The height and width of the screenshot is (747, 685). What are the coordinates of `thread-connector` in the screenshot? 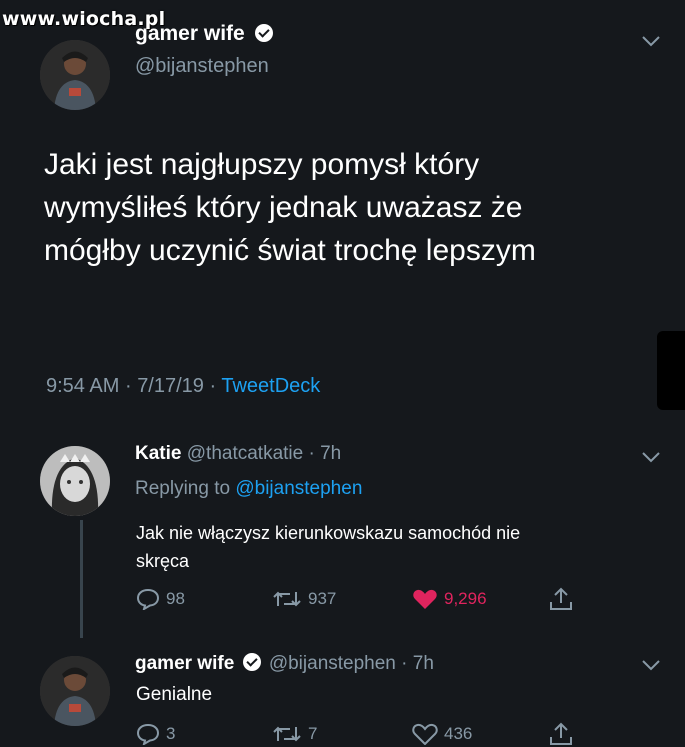 It's located at (81, 579).